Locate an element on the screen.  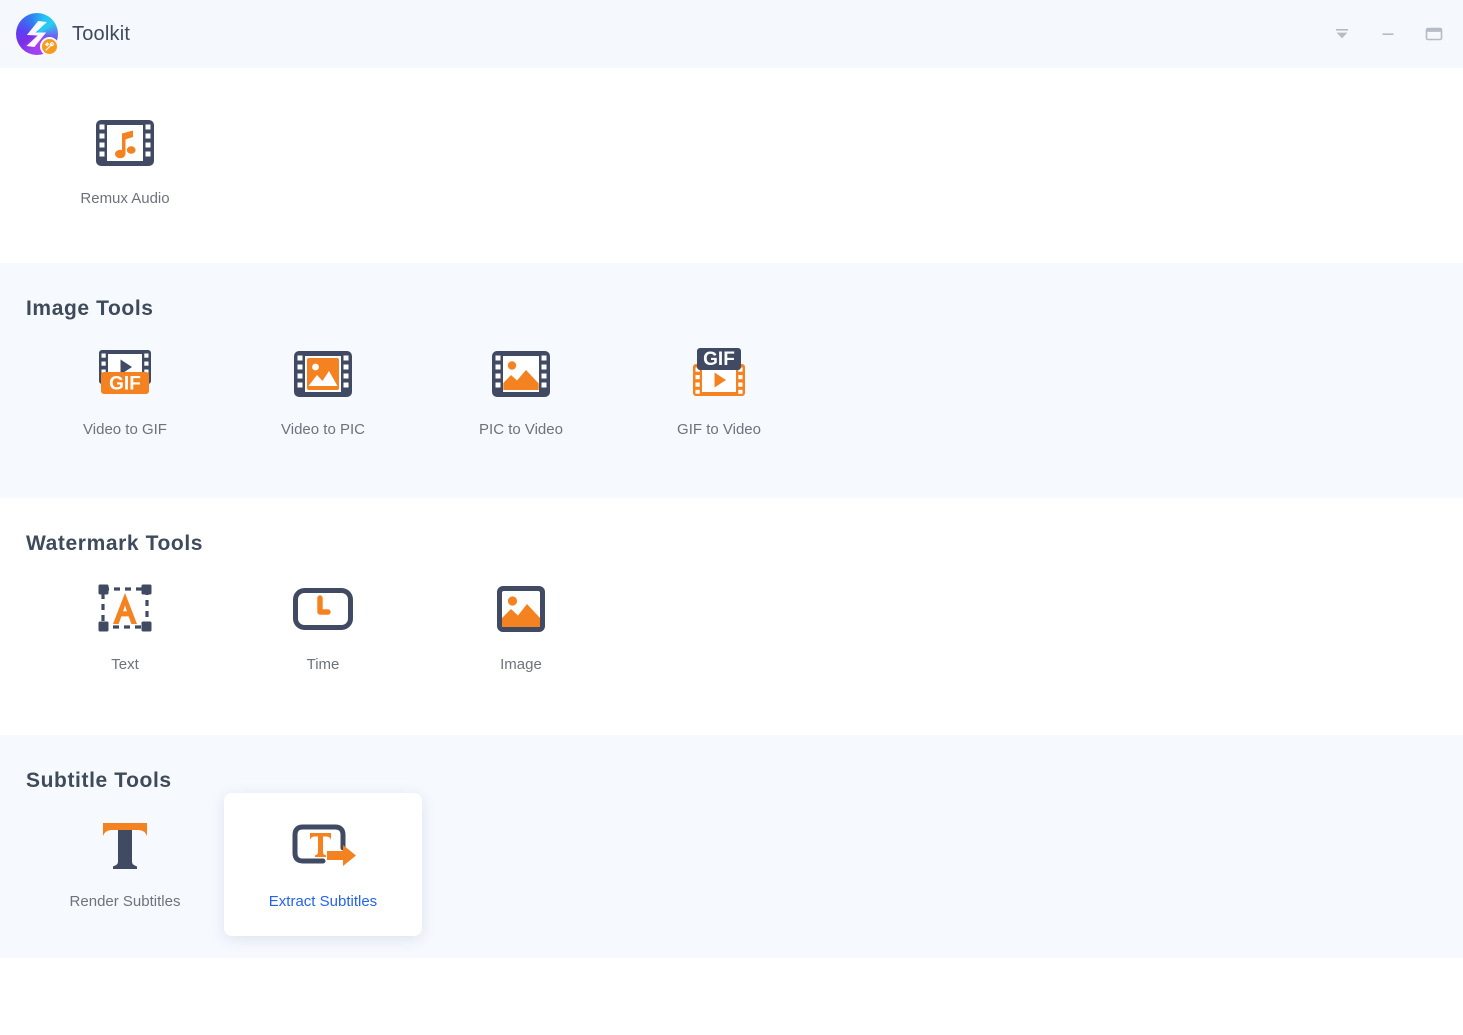
tool-image-watermark: Image is located at coordinates (521, 627).